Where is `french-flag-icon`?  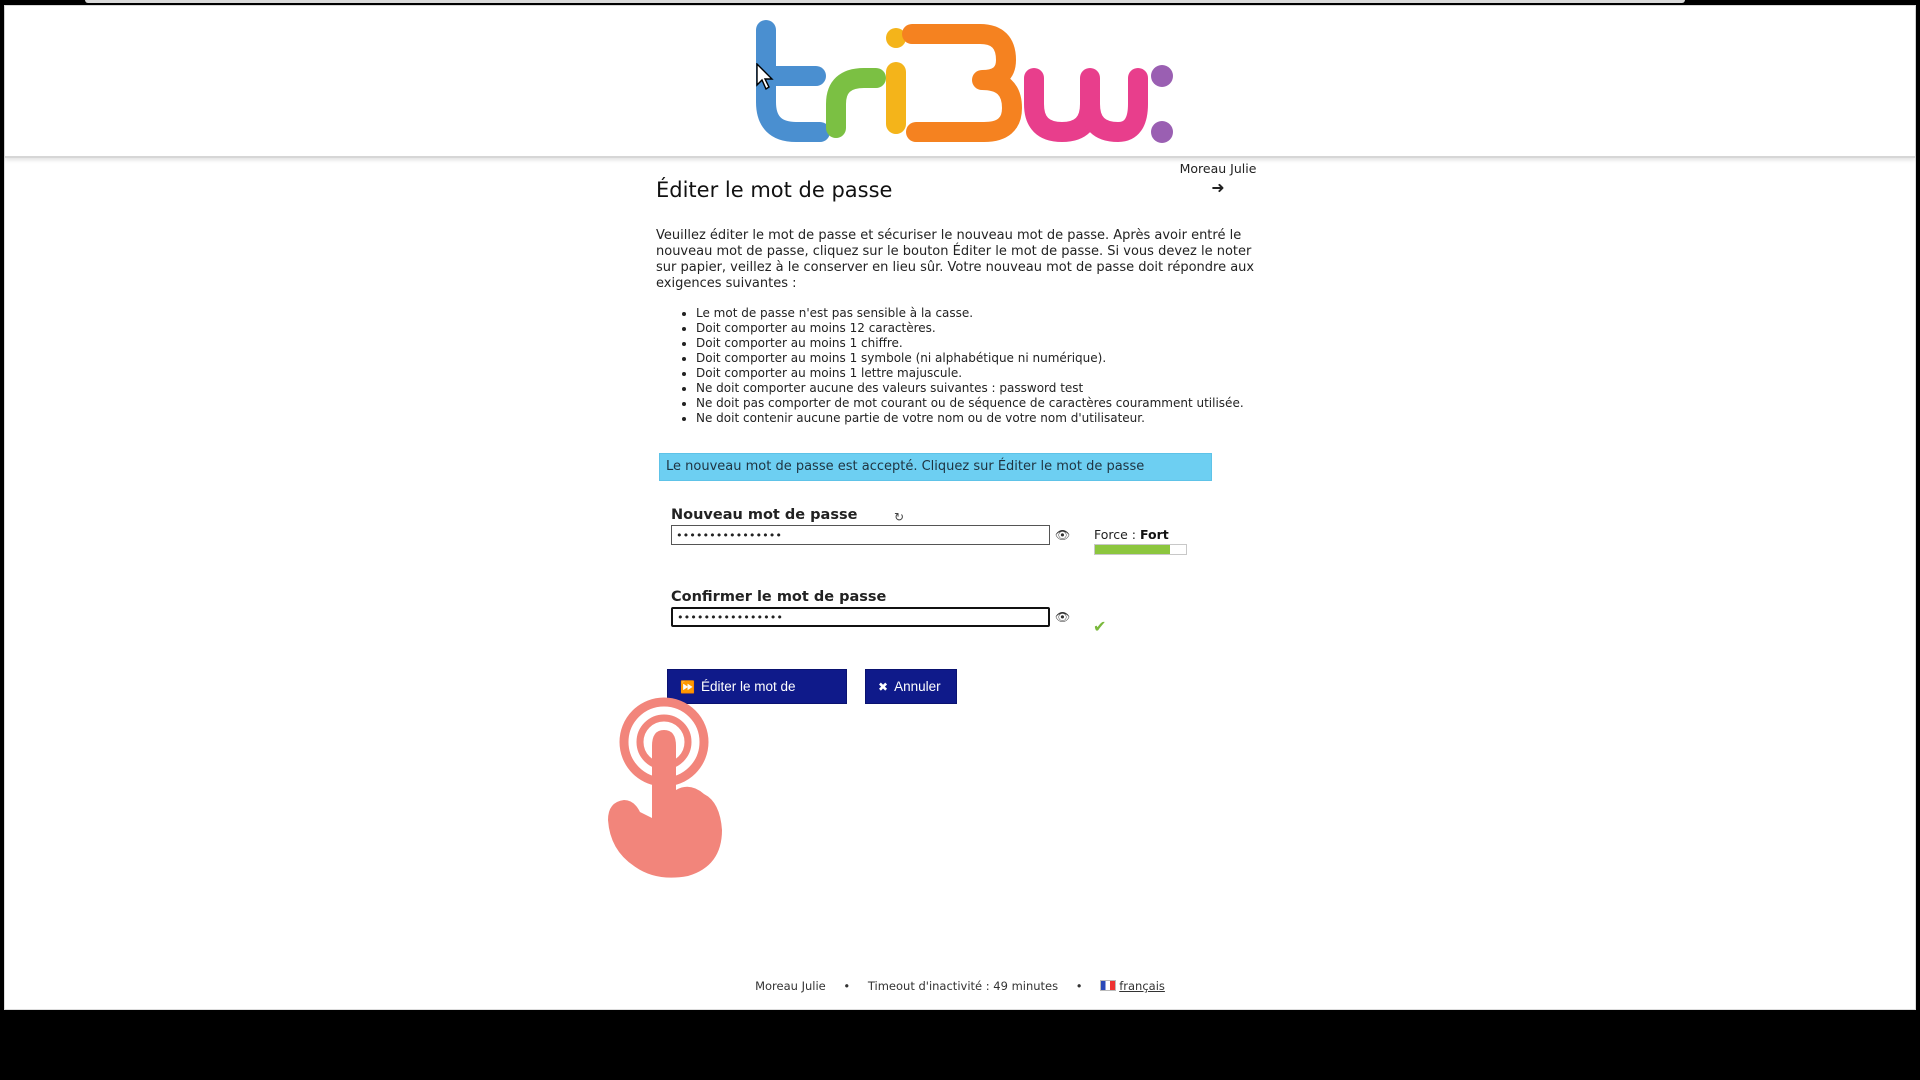 french-flag-icon is located at coordinates (1108, 985).